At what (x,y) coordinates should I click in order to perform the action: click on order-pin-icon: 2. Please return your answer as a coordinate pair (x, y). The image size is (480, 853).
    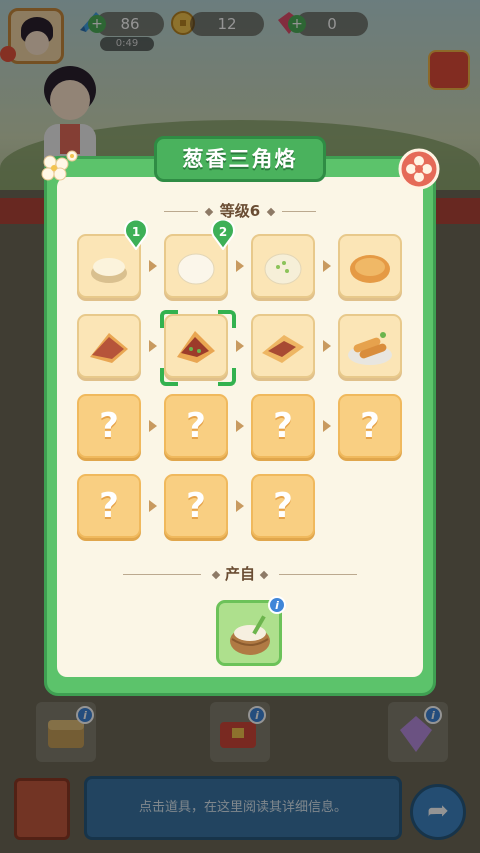
    Looking at the image, I should click on (223, 235).